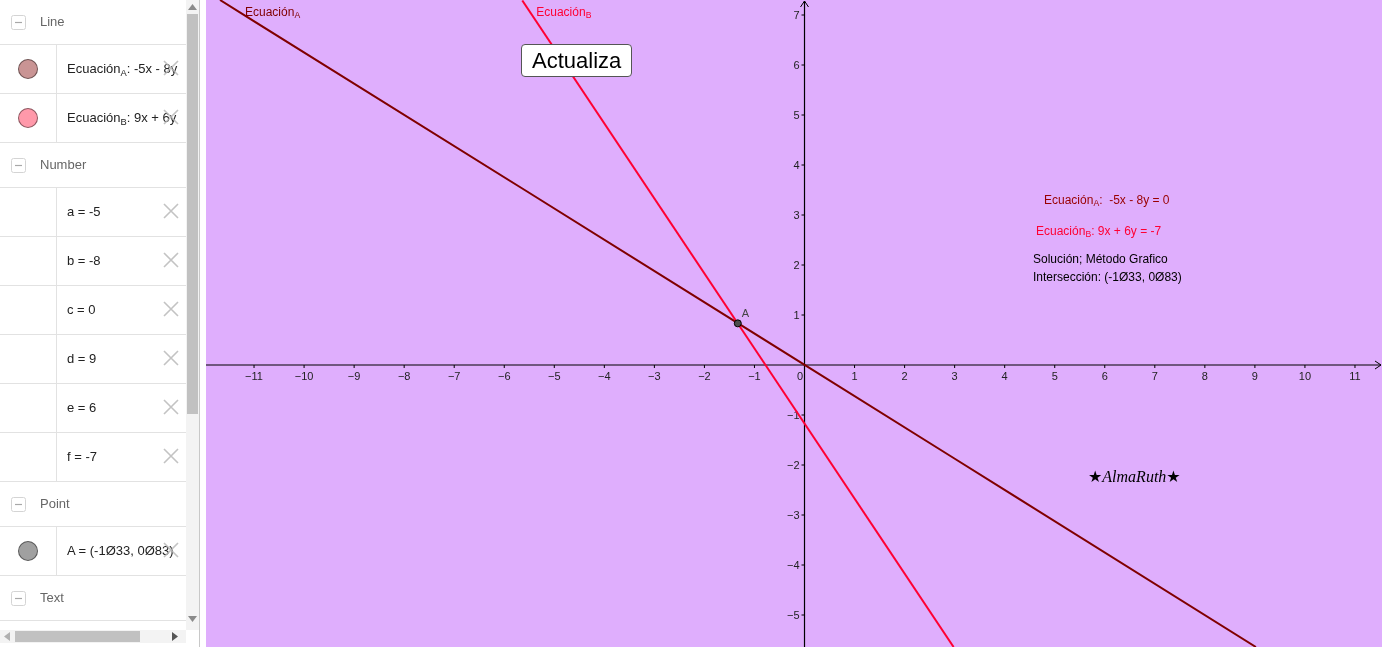 The image size is (1382, 647). Describe the element at coordinates (504, 376) in the screenshot. I see `tick-label: −6` at that location.